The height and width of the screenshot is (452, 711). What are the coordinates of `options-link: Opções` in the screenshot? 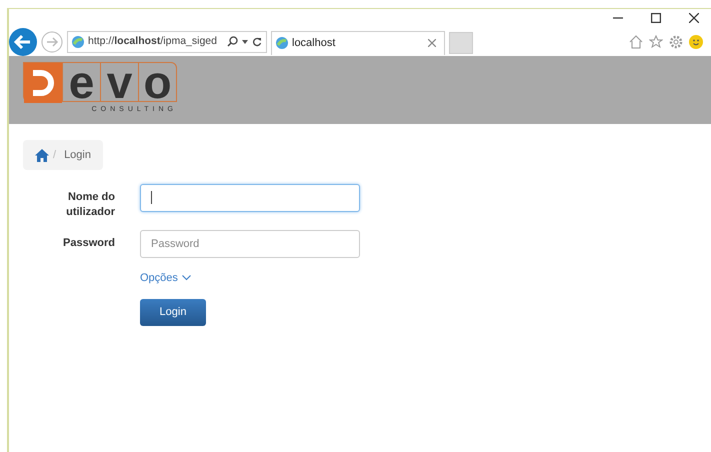 It's located at (165, 278).